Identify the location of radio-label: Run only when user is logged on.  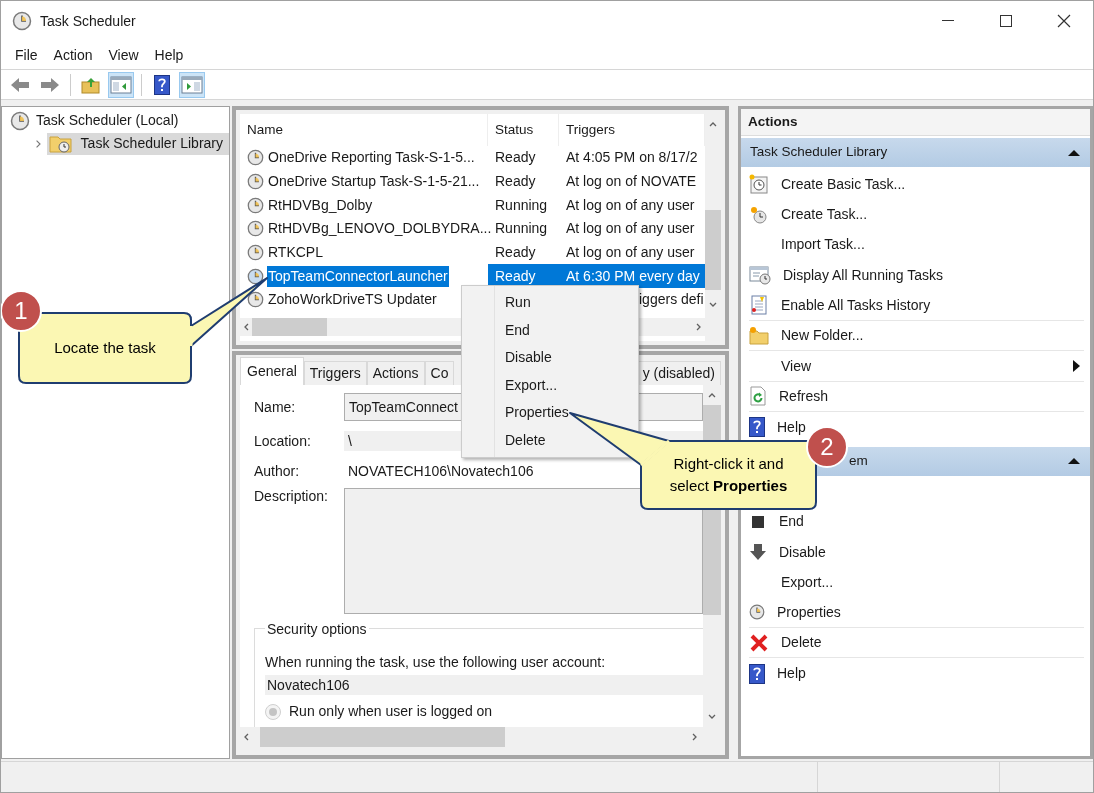
(391, 711).